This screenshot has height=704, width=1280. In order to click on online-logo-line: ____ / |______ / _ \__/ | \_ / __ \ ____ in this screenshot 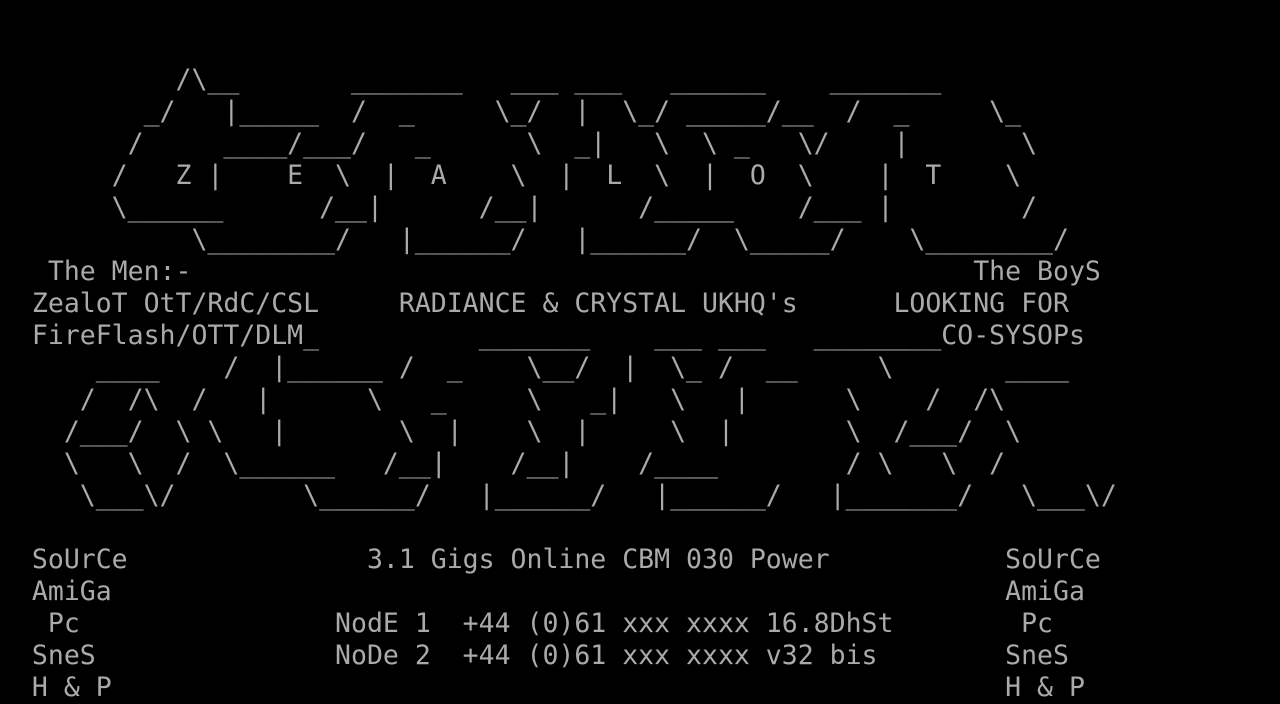, I will do `click(534, 367)`.